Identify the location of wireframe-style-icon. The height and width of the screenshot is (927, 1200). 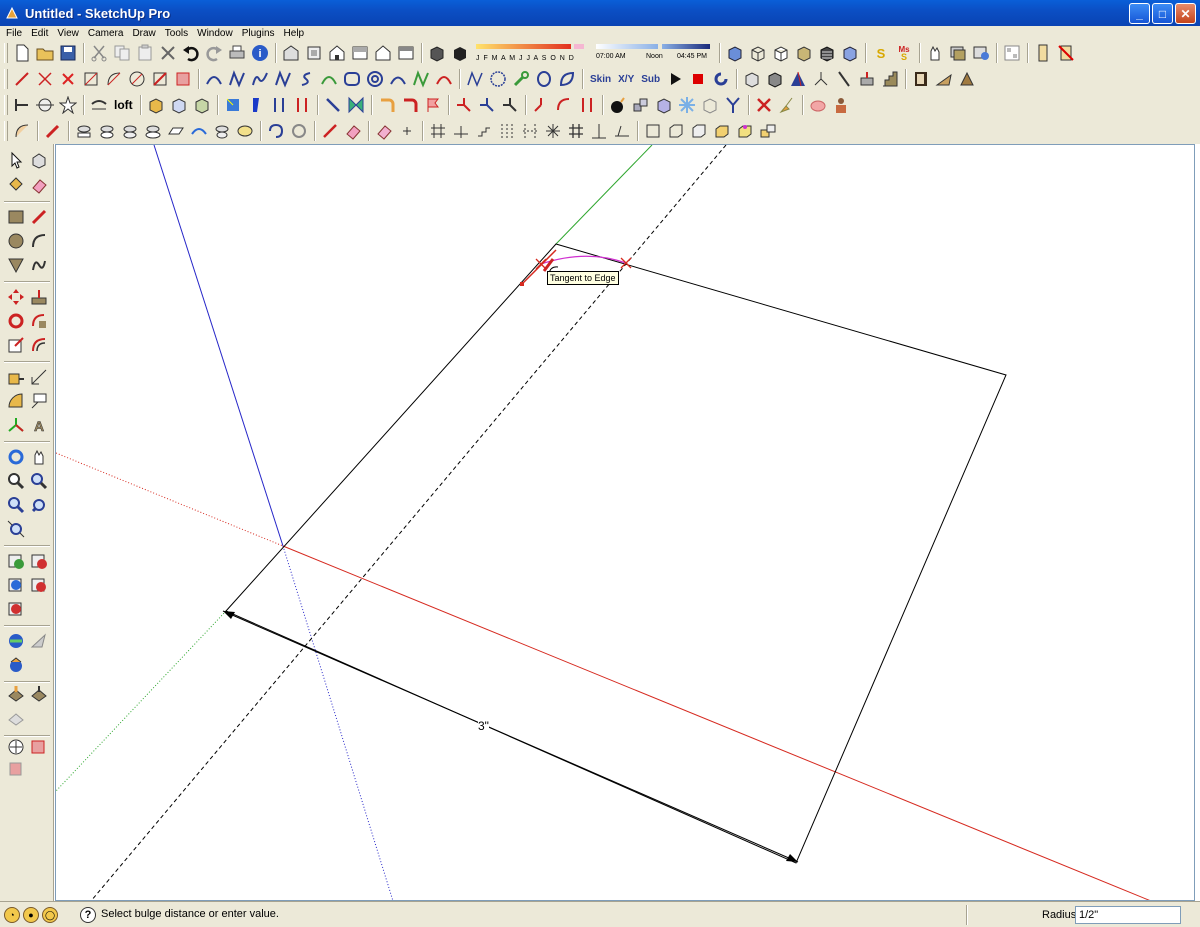
(758, 53).